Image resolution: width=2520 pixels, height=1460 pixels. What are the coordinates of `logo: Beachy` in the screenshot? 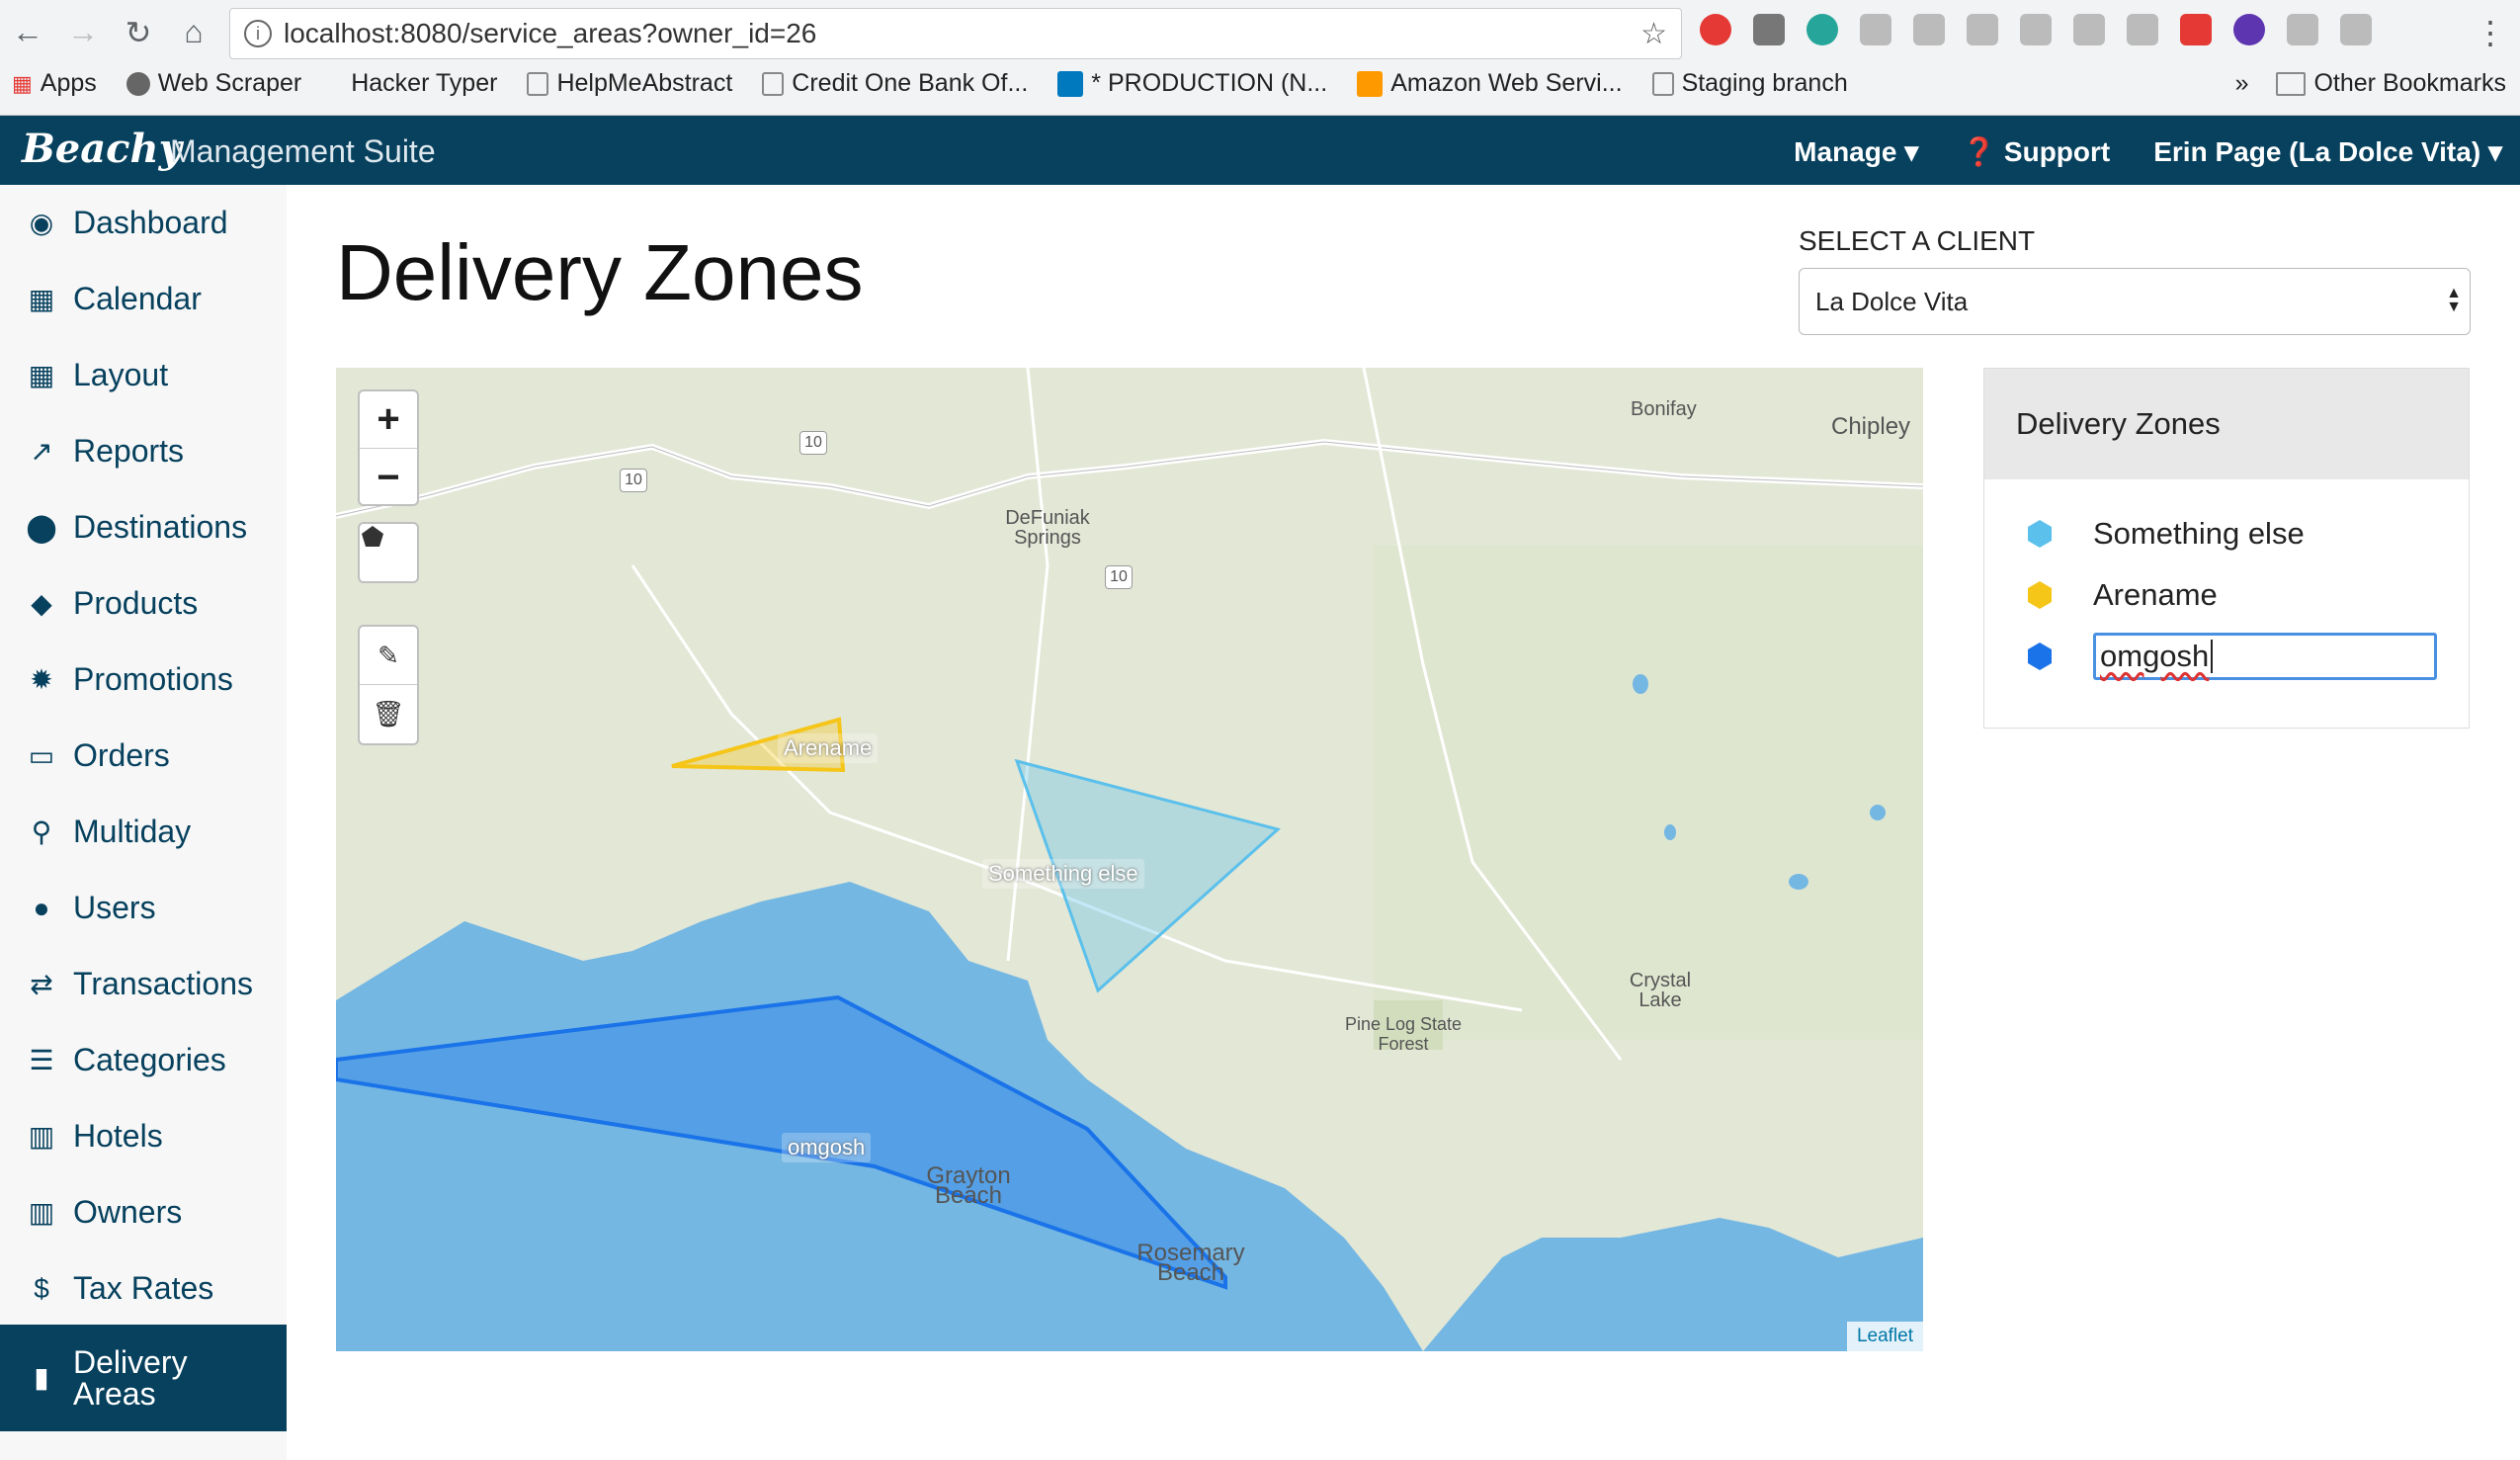 It's located at (102, 149).